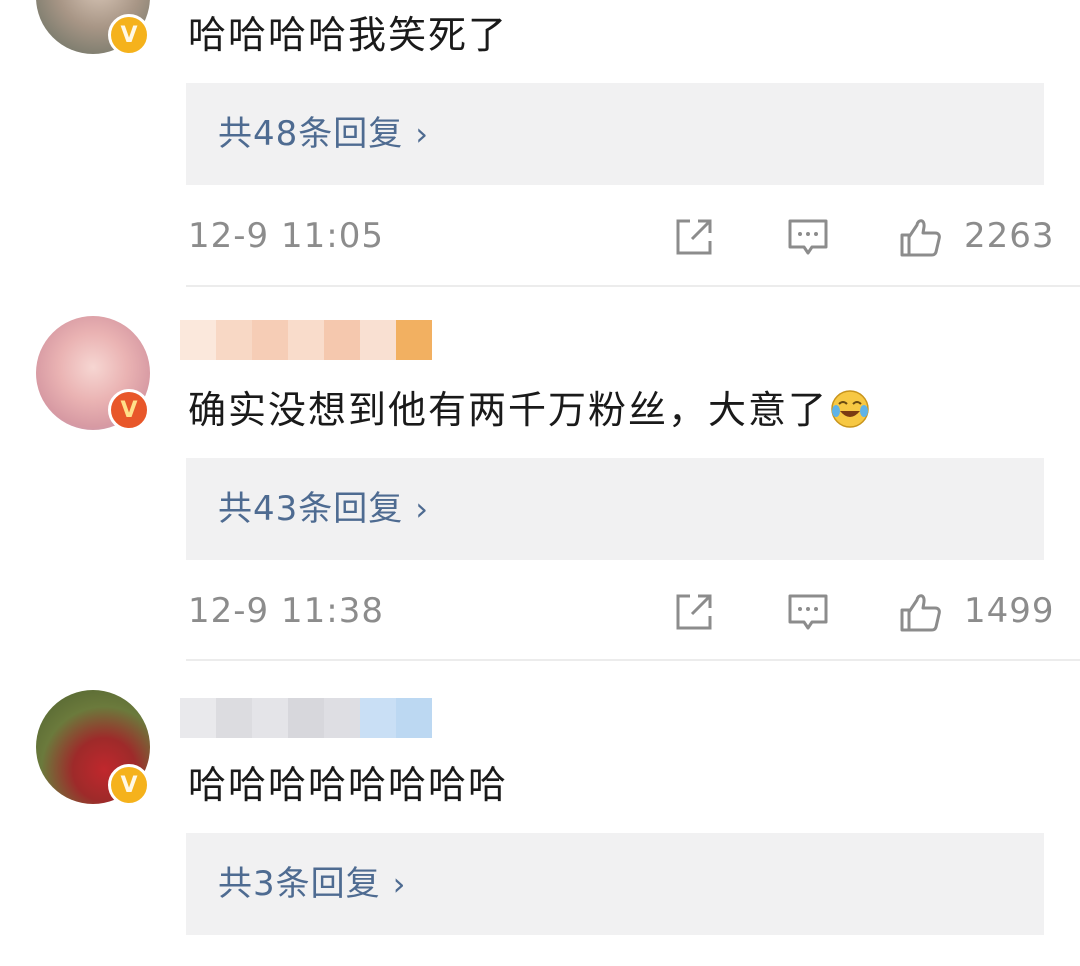 This screenshot has width=1080, height=966. I want to click on like-count: 2263, so click(1009, 236).